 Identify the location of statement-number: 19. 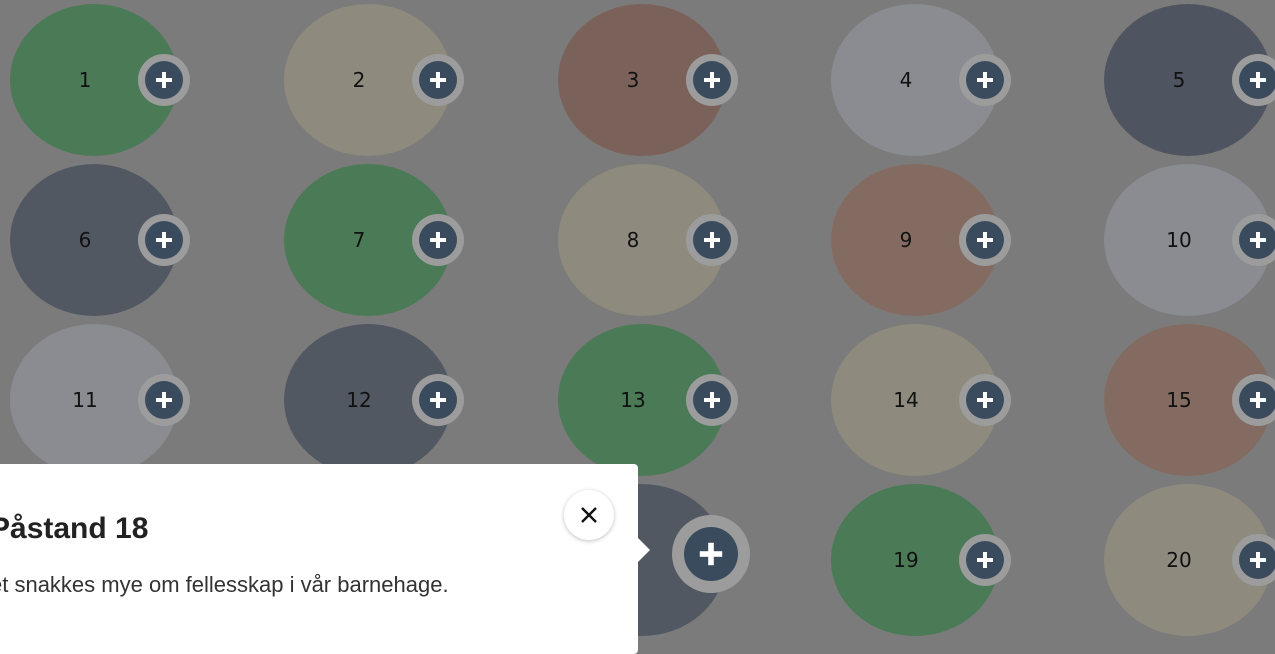
(906, 560).